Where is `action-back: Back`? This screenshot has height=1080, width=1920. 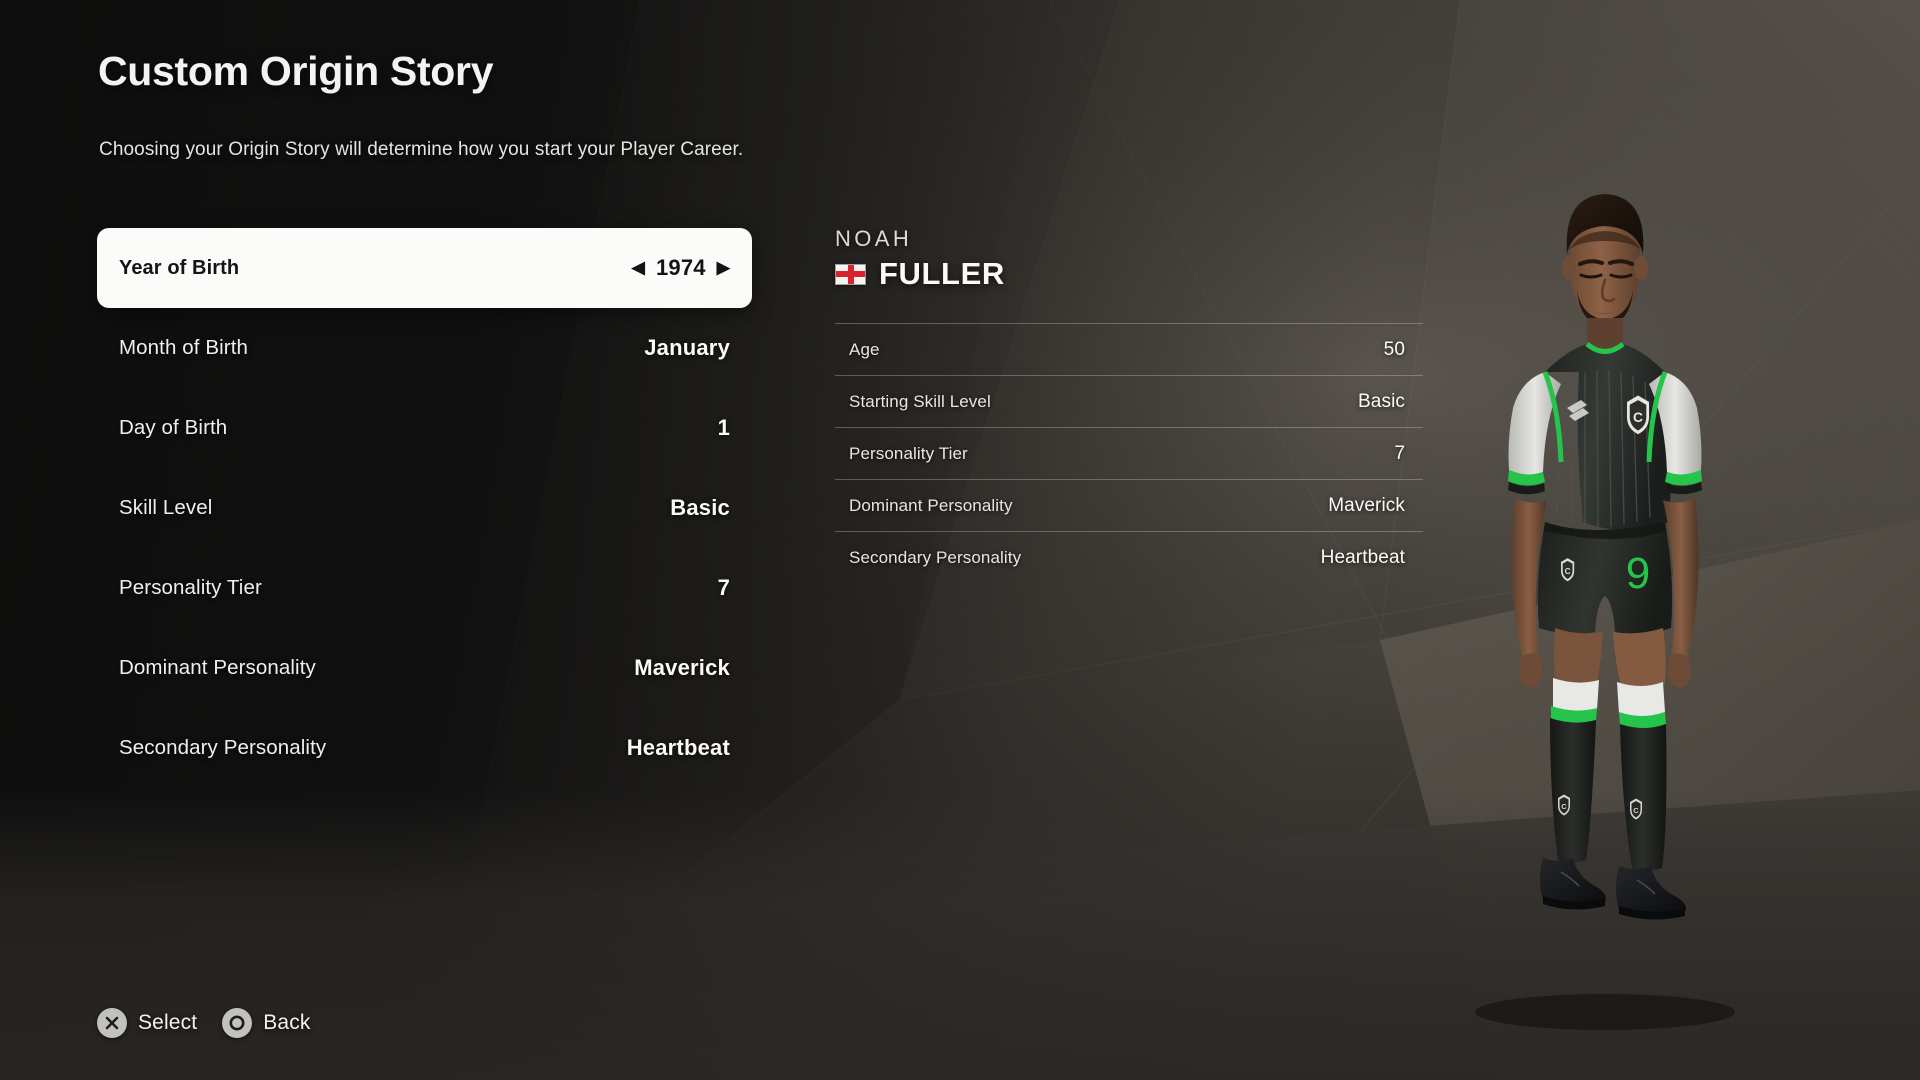 action-back: Back is located at coordinates (266, 1023).